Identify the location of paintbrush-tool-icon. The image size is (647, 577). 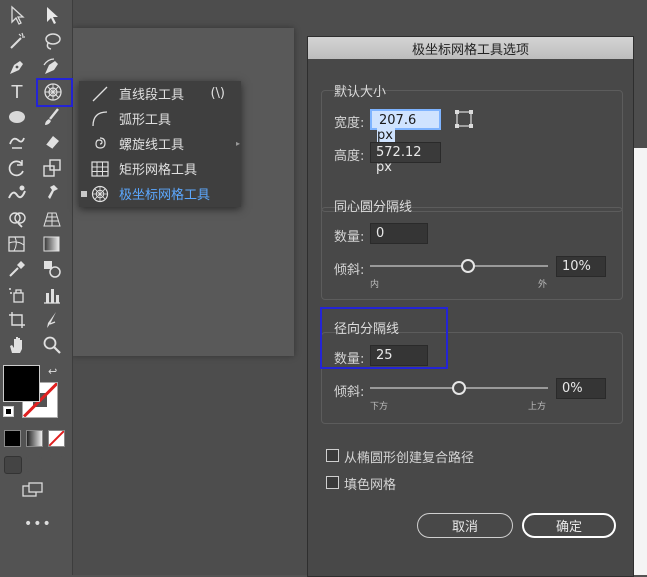
(52, 117).